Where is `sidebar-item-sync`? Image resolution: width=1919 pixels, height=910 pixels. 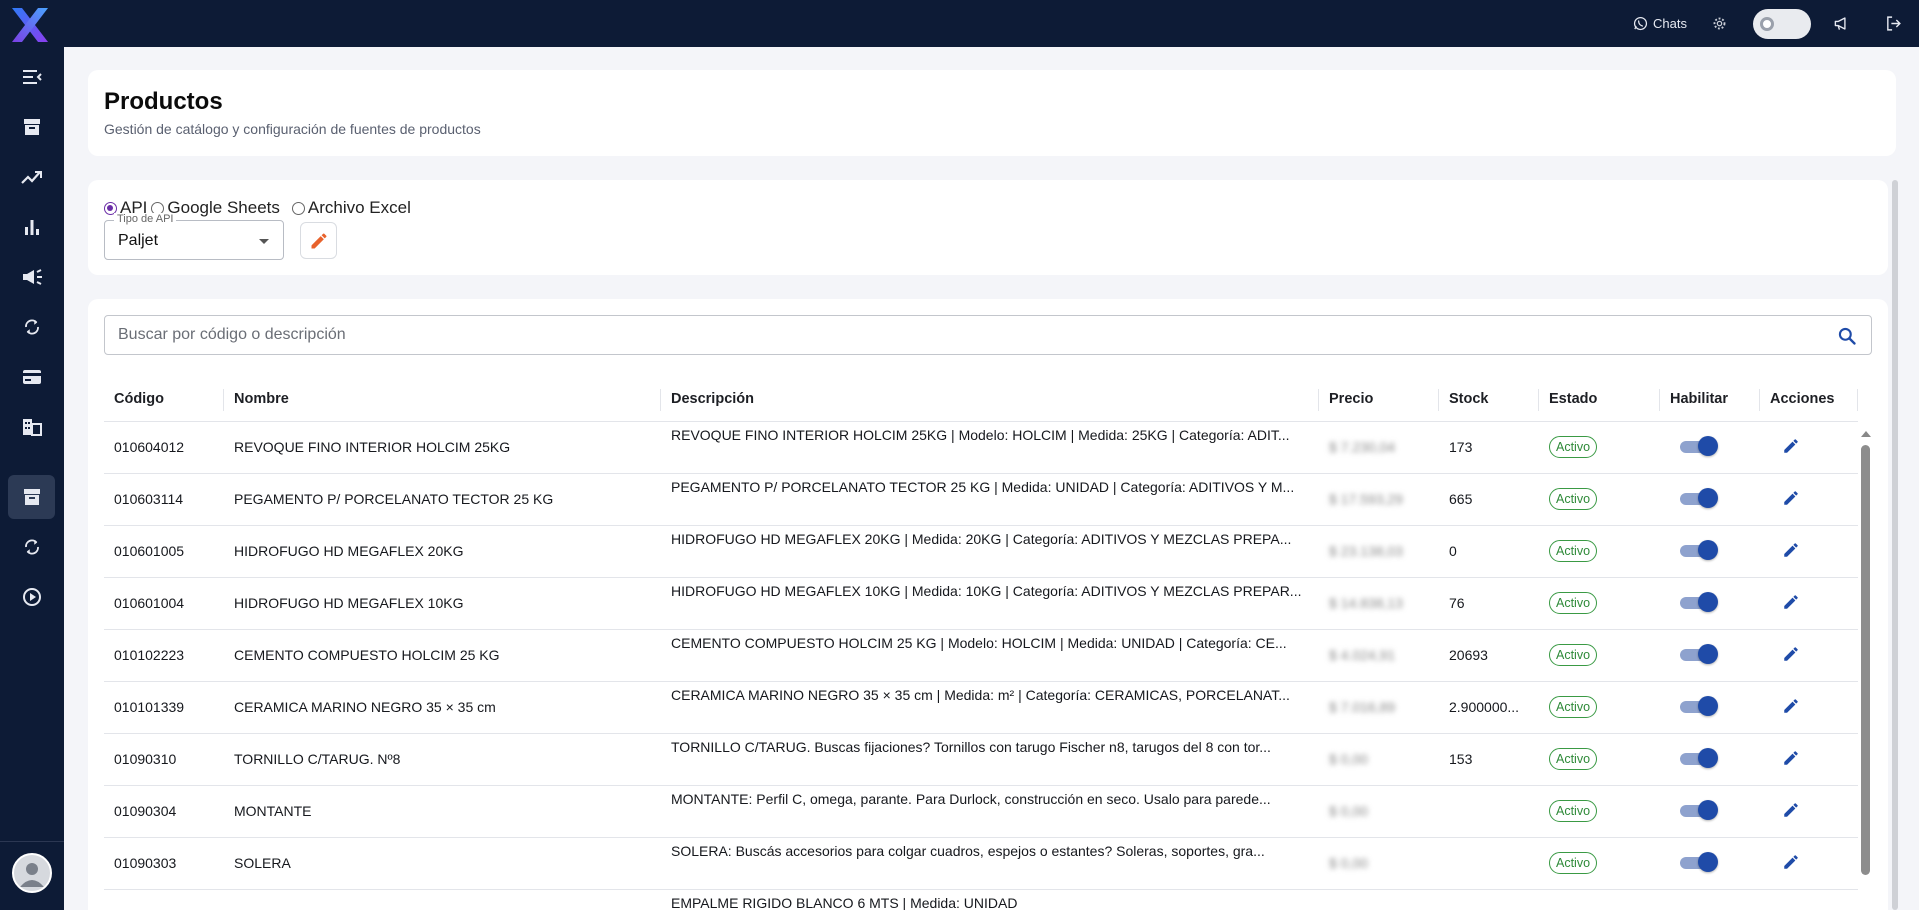 sidebar-item-sync is located at coordinates (31, 327).